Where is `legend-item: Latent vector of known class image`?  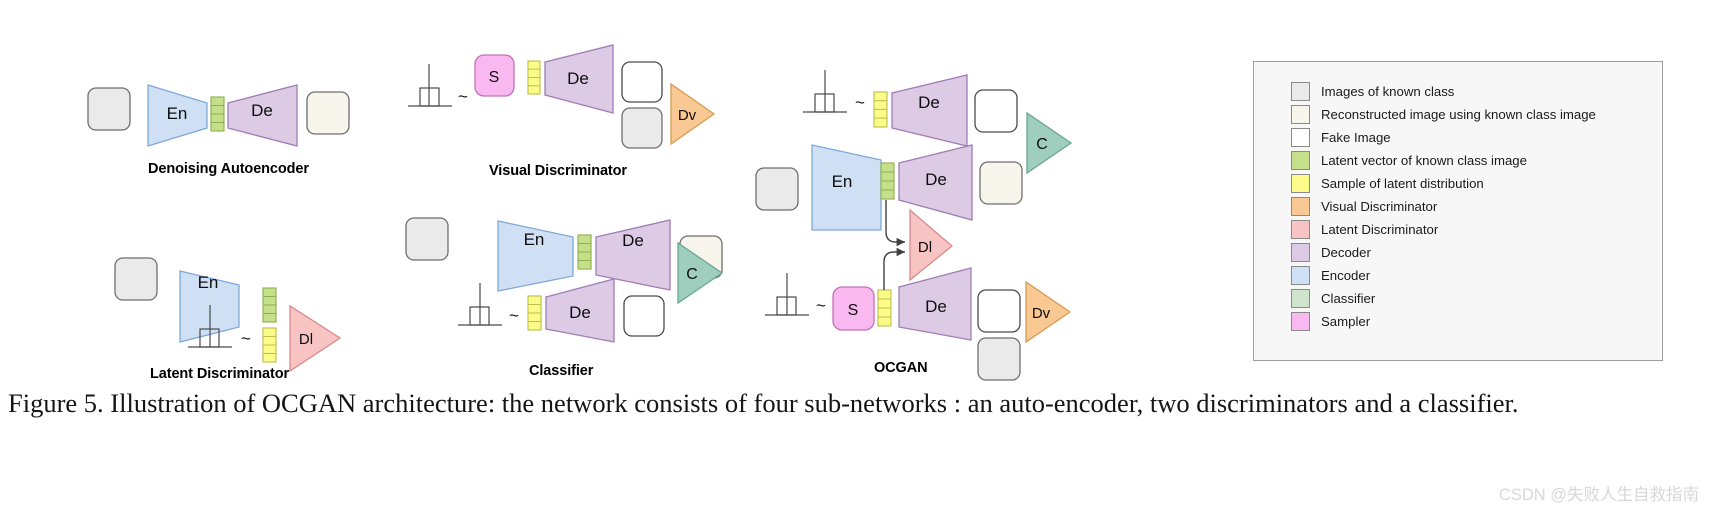 legend-item: Latent vector of known class image is located at coordinates (1471, 160).